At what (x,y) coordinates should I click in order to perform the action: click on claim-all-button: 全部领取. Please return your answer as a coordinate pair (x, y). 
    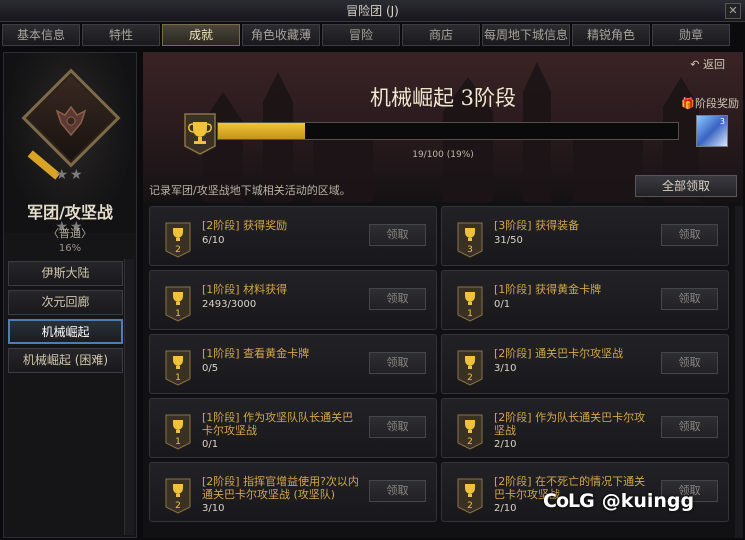
    Looking at the image, I should click on (686, 186).